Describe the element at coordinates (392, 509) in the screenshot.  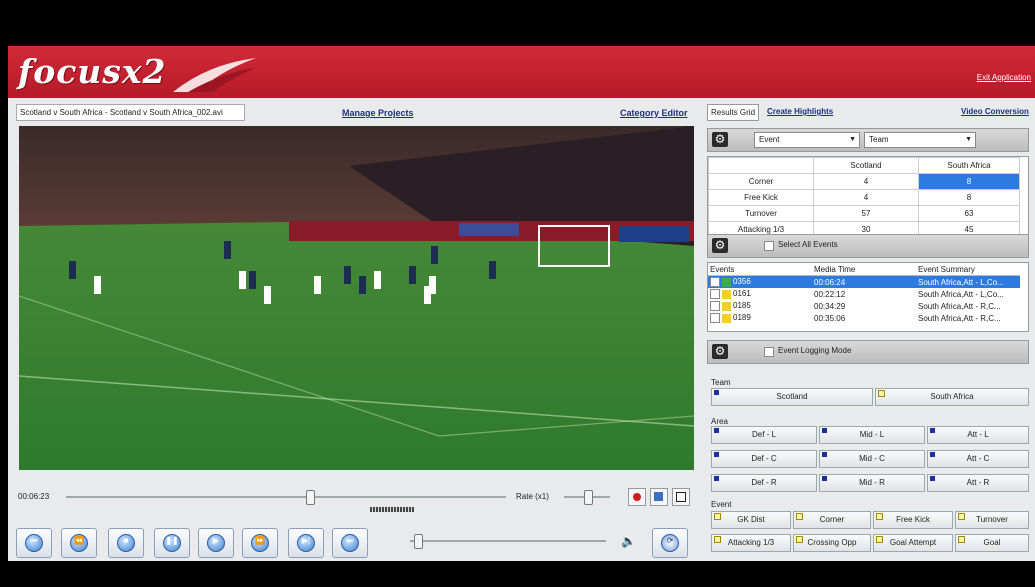
I see `buffer-indicator` at that location.